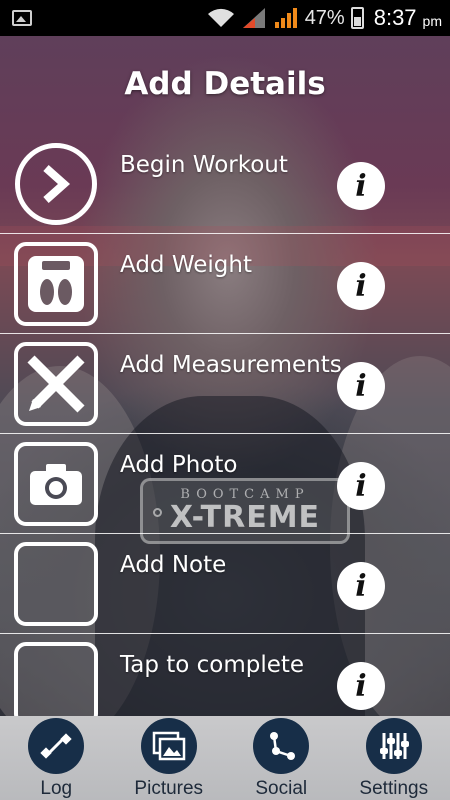  Describe the element at coordinates (357, 18) in the screenshot. I see `battery-icon` at that location.